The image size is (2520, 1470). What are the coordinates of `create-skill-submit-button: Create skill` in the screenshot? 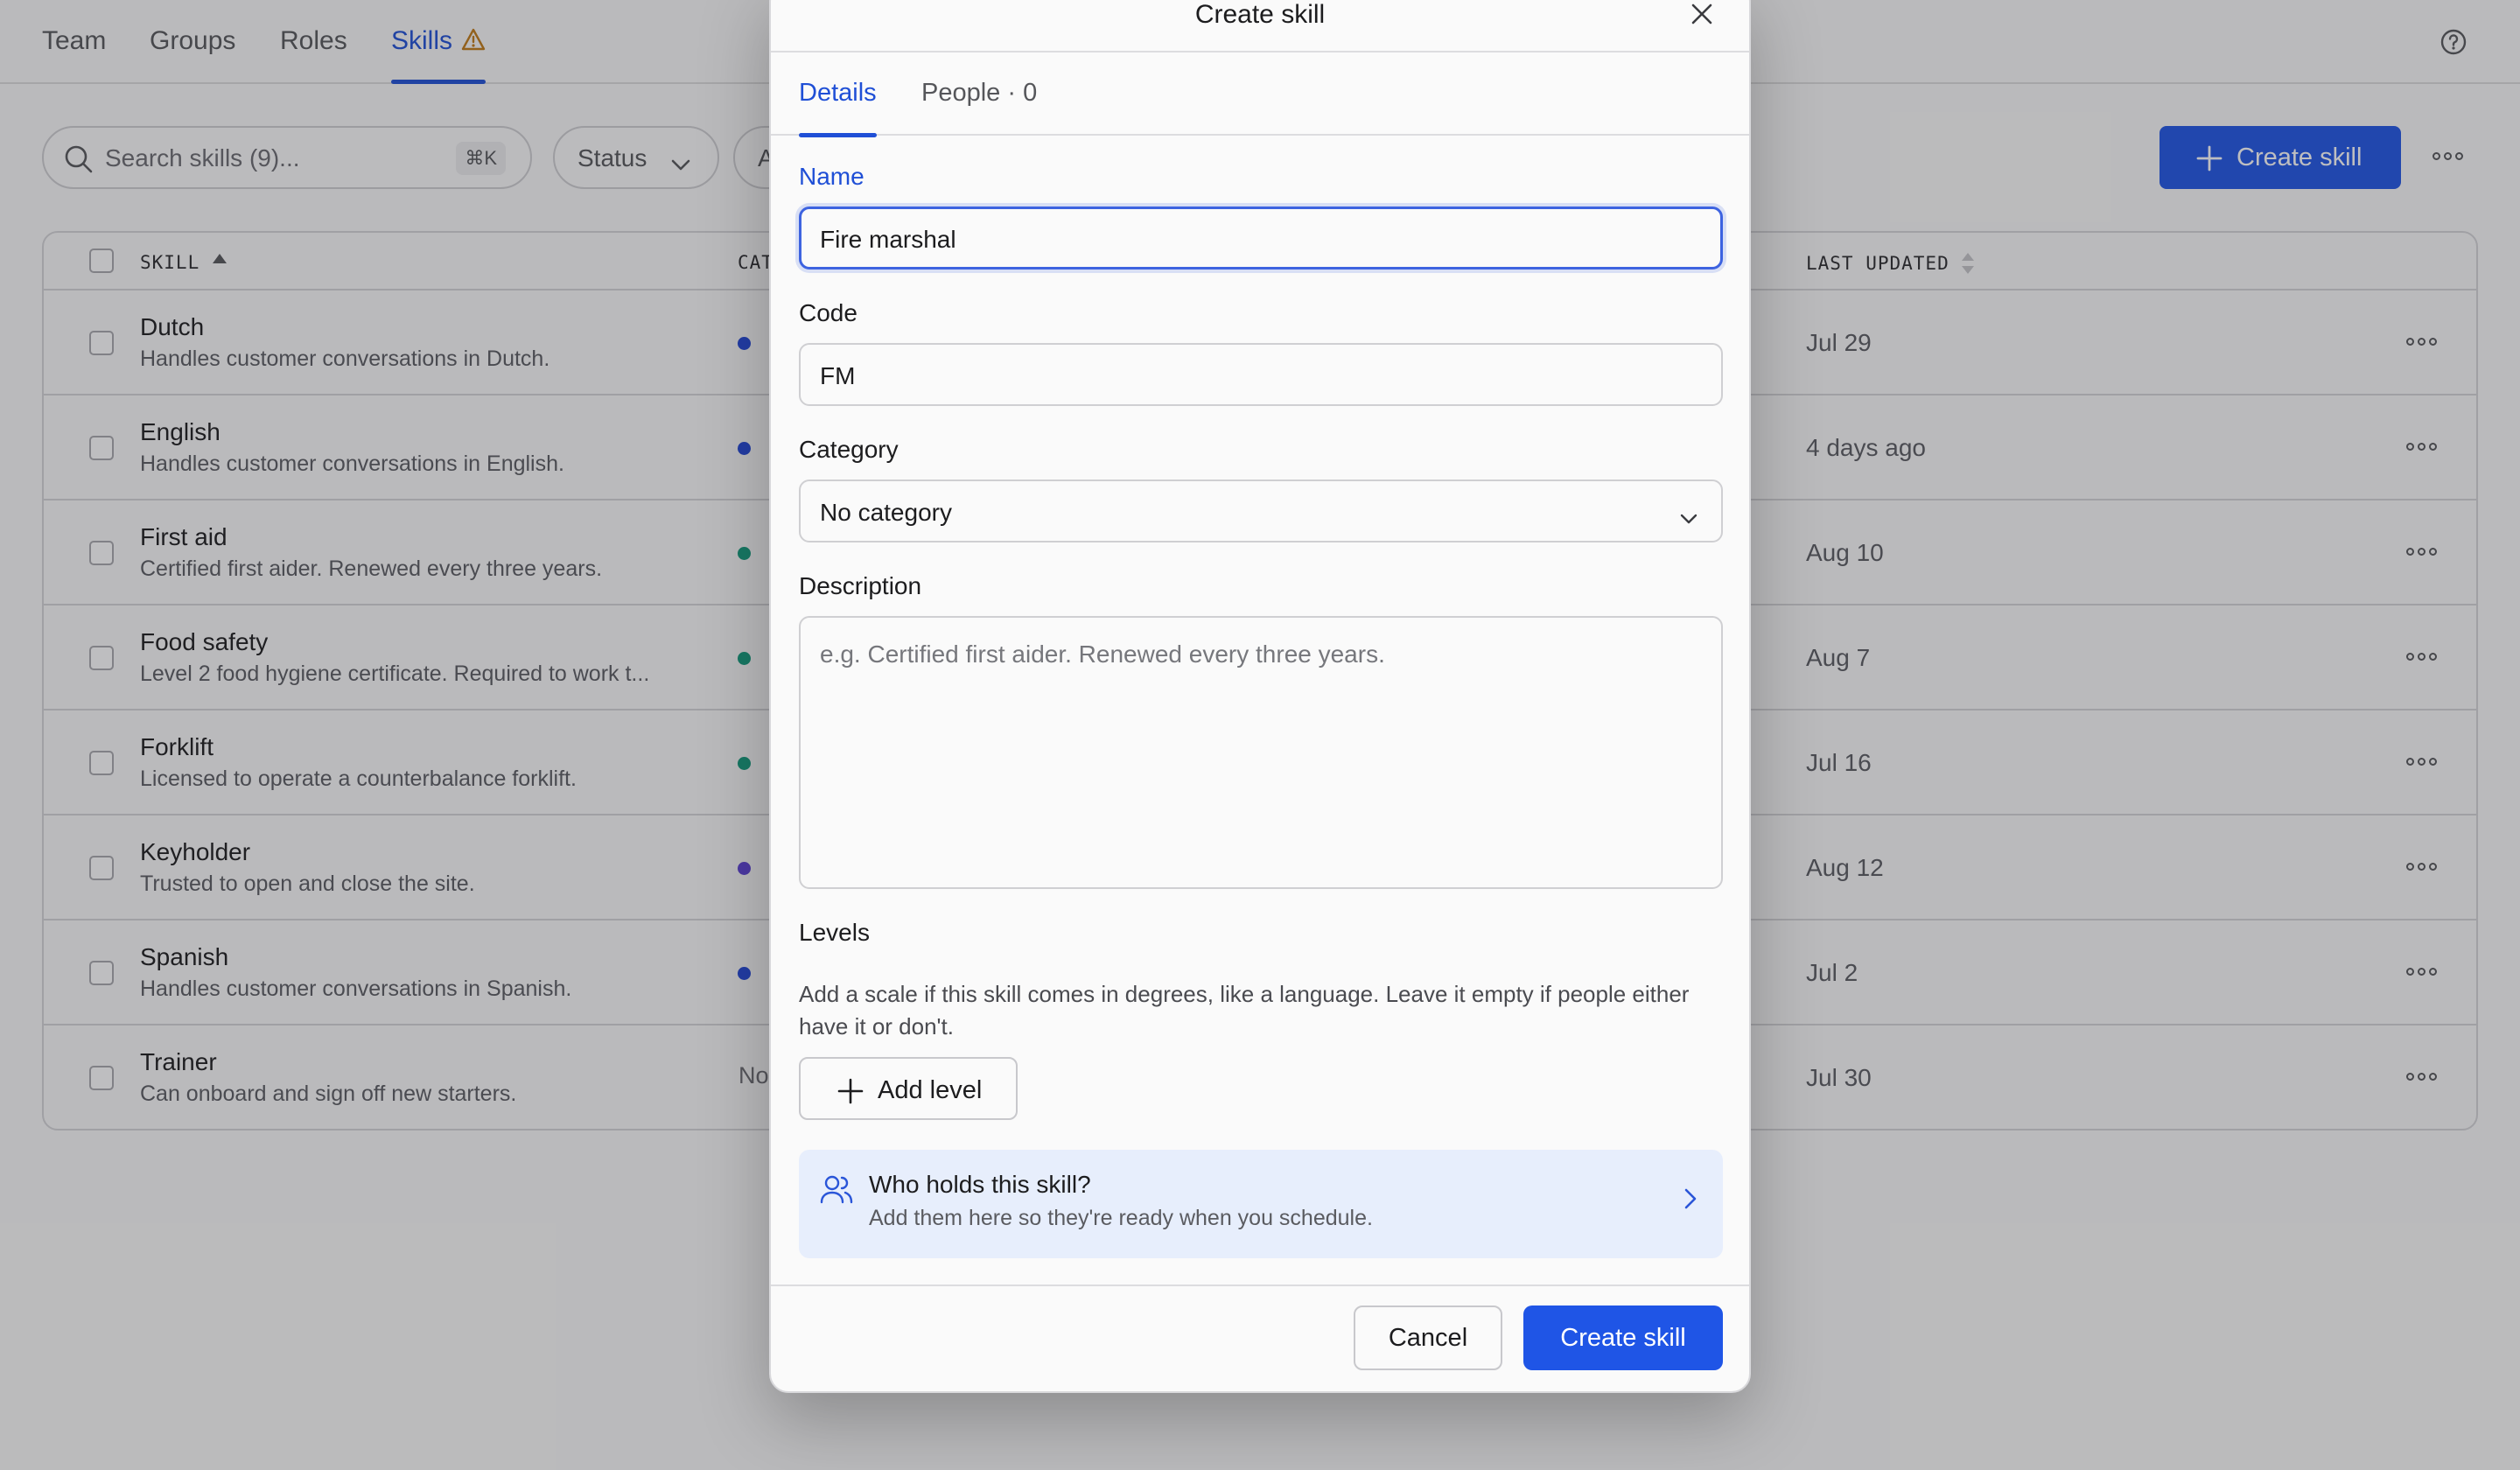 It's located at (1623, 1338).